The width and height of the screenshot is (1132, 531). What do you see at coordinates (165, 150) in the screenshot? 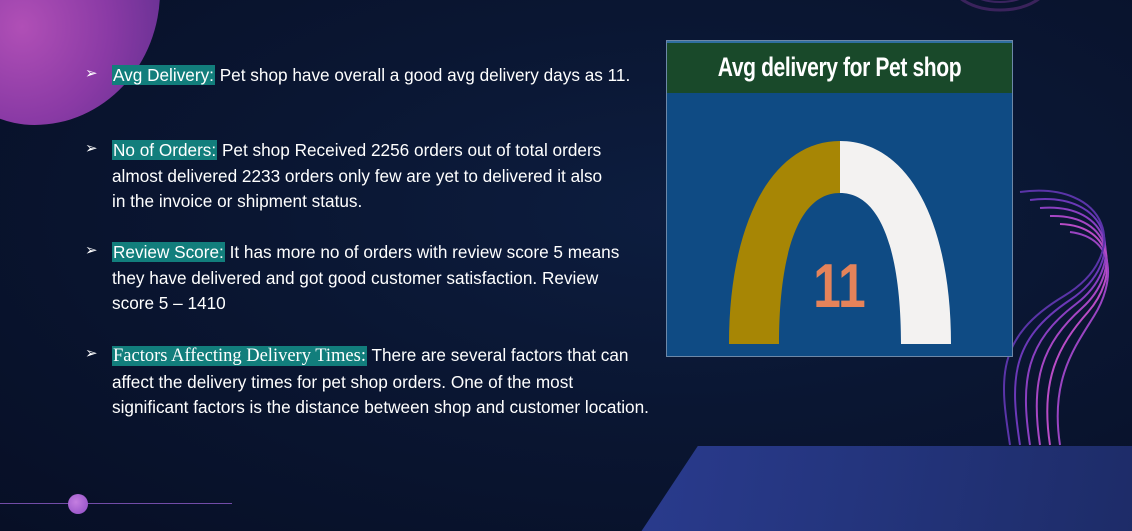
I see `bullet-heading: No of Orders:` at bounding box center [165, 150].